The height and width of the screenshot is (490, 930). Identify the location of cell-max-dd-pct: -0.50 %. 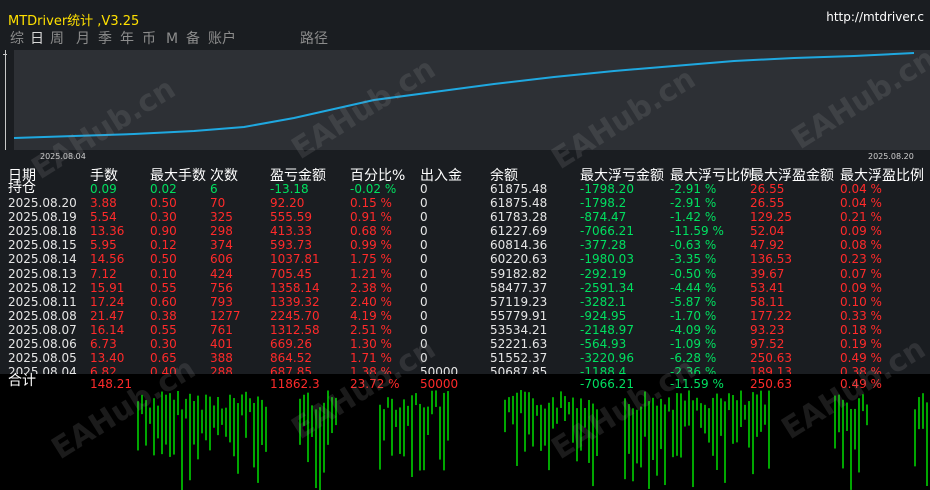
(693, 273).